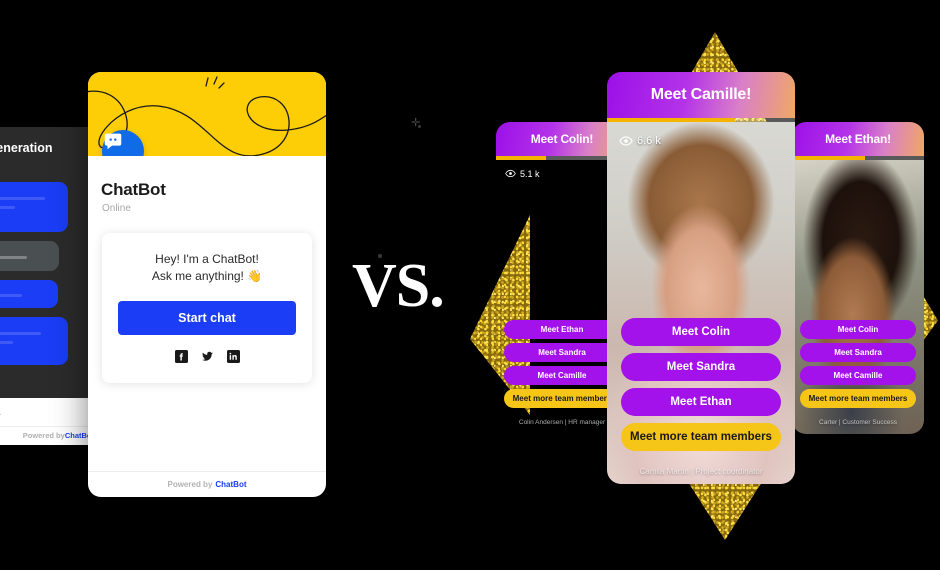 The width and height of the screenshot is (940, 570). I want to click on video-card-title: Meet Camille!, so click(701, 94).